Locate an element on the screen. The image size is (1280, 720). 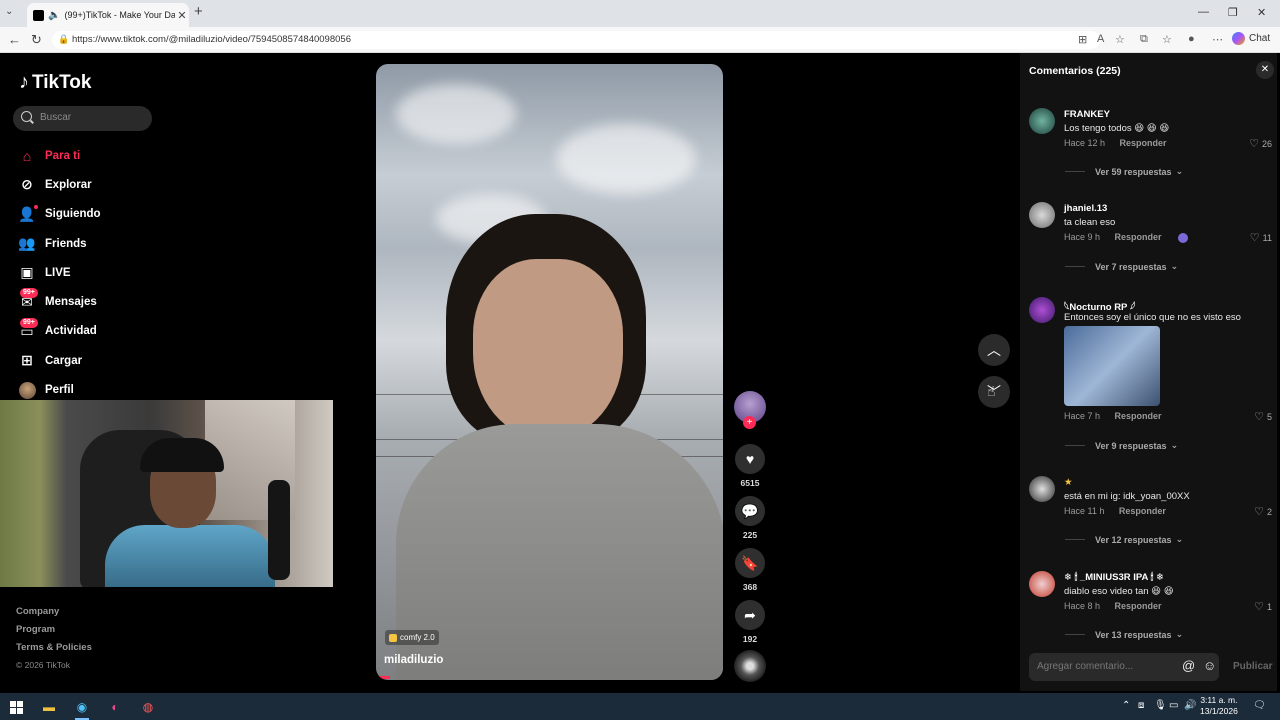
video-author: miladiluzio is located at coordinates (413, 660).